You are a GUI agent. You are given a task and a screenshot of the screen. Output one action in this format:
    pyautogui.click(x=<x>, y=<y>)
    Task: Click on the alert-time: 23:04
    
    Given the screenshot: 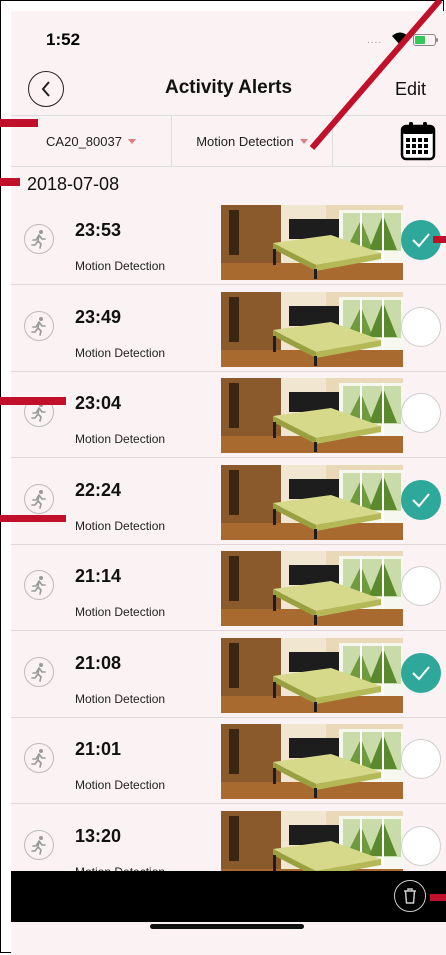 What is the action you would take?
    pyautogui.click(x=98, y=403)
    